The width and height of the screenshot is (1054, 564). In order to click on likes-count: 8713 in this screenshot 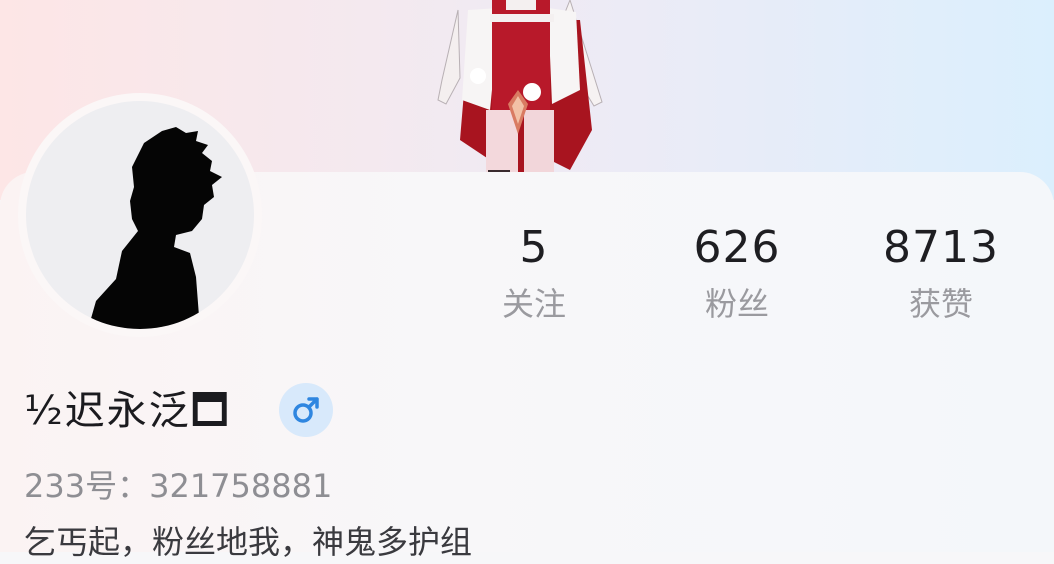, I will do `click(941, 247)`.